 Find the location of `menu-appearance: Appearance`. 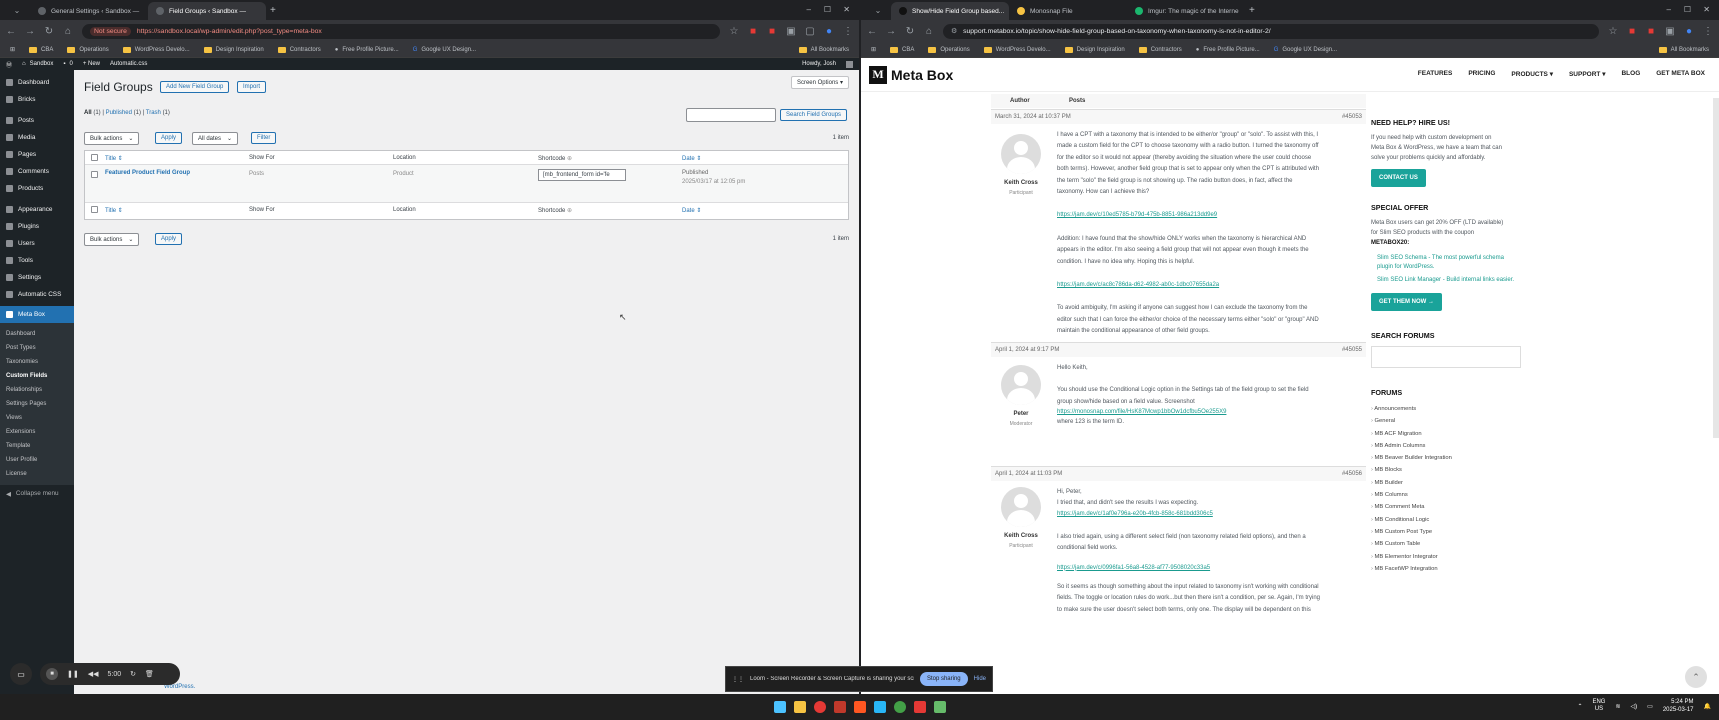

menu-appearance: Appearance is located at coordinates (37, 209).